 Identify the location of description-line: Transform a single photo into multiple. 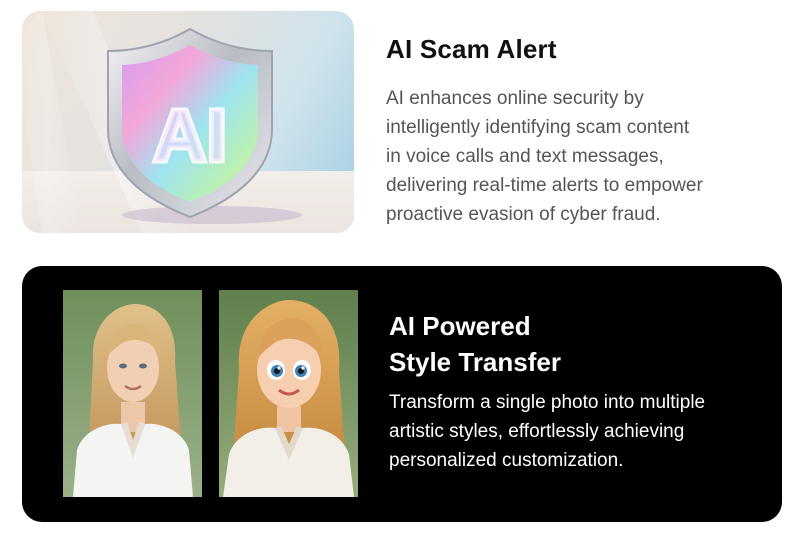
(547, 402).